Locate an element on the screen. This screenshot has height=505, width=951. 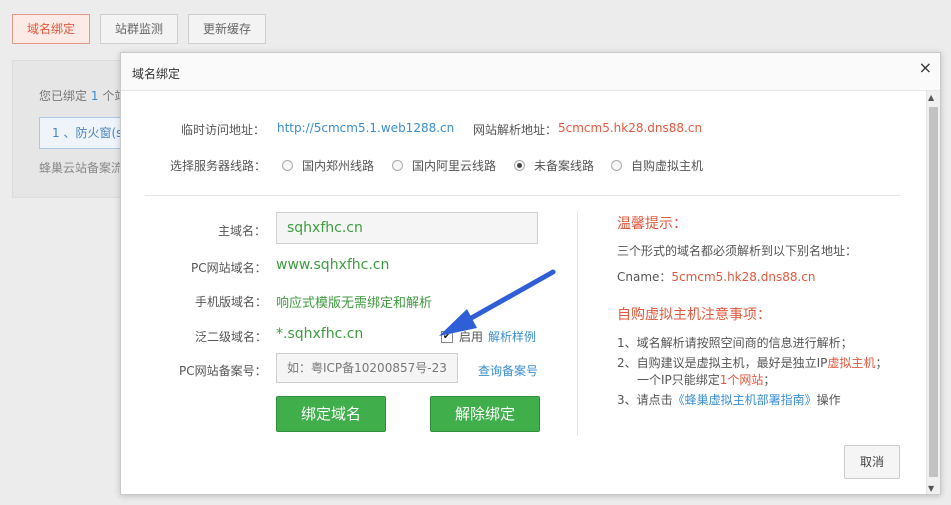
query-icp-link: 查询备案号 is located at coordinates (508, 370).